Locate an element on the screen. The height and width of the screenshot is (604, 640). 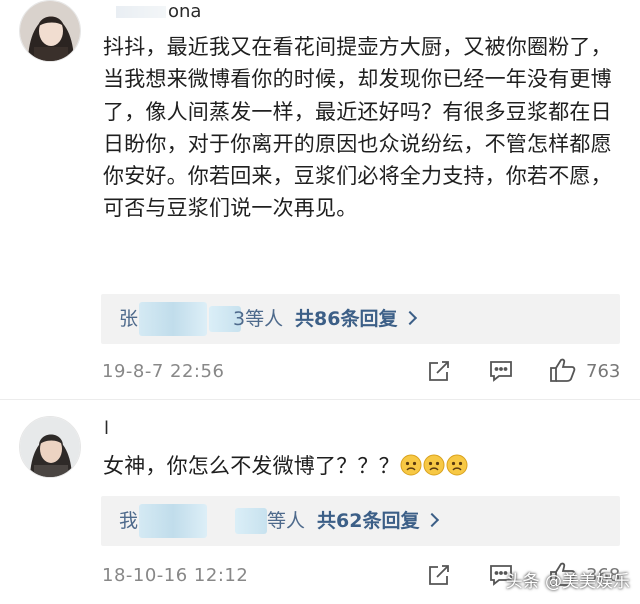
username: ona is located at coordinates (158, 12).